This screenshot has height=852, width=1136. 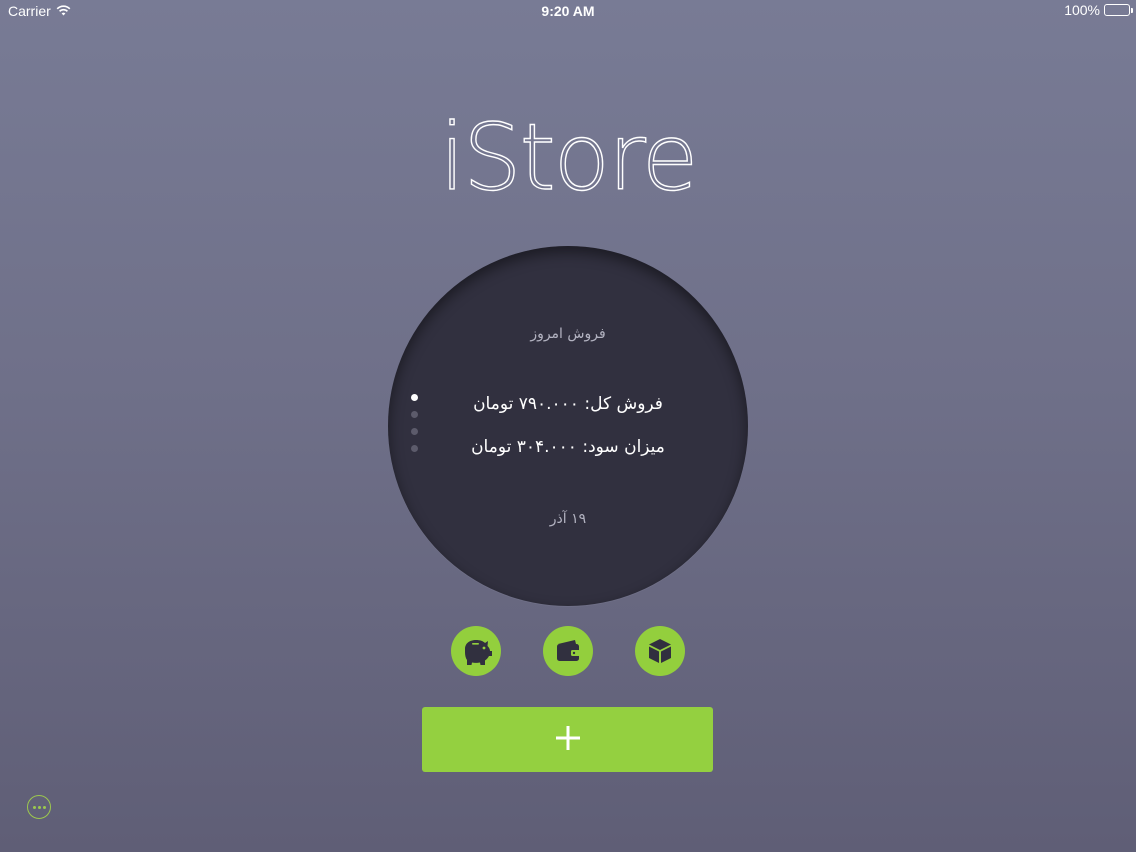 I want to click on piggy-bank-button, so click(x=476, y=651).